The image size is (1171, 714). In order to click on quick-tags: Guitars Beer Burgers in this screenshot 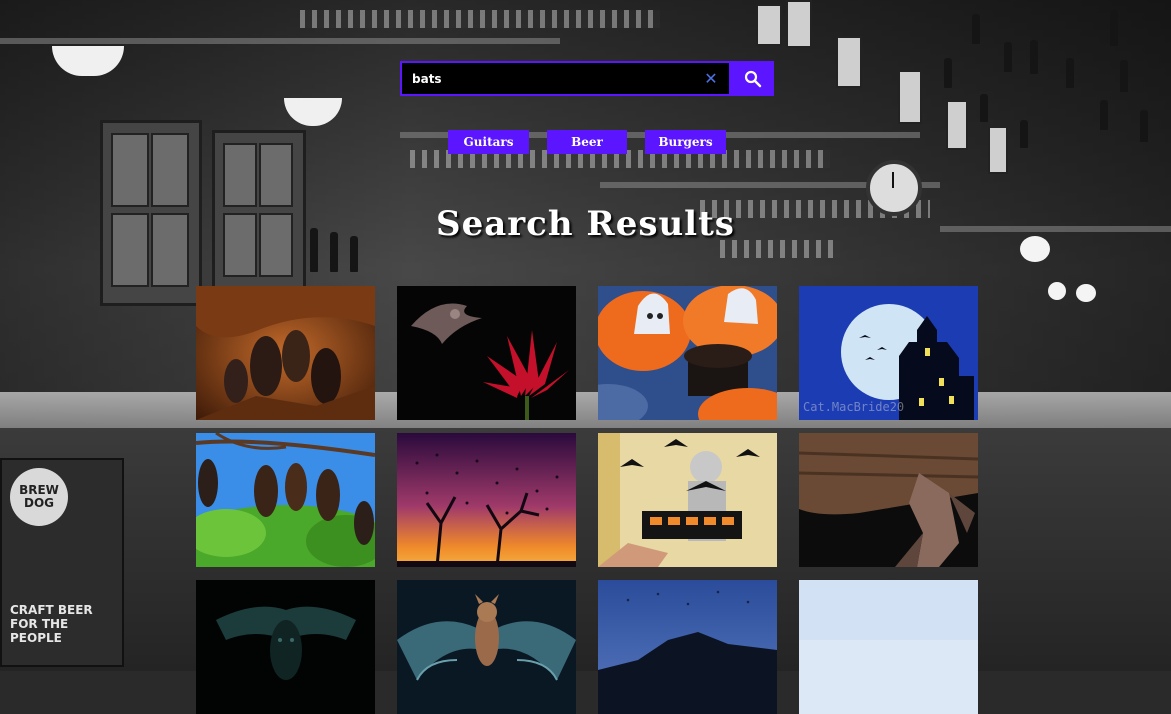, I will do `click(587, 142)`.